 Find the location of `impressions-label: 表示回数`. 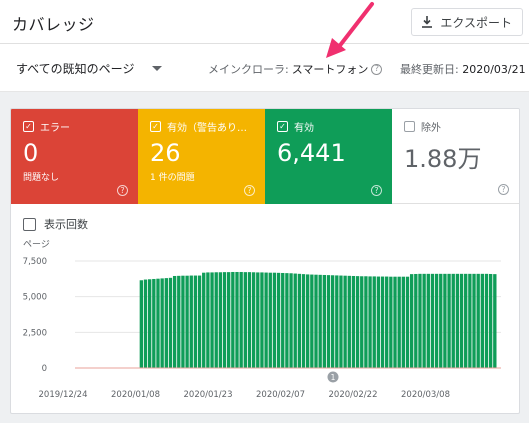

impressions-label: 表示回数 is located at coordinates (66, 224).